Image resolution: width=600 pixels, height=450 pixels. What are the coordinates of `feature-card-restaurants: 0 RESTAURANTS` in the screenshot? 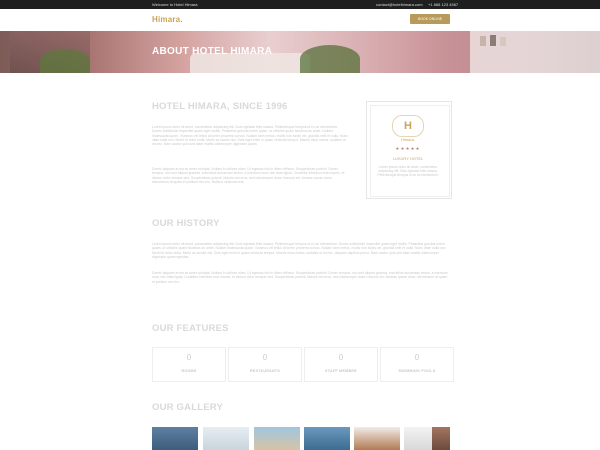 It's located at (265, 364).